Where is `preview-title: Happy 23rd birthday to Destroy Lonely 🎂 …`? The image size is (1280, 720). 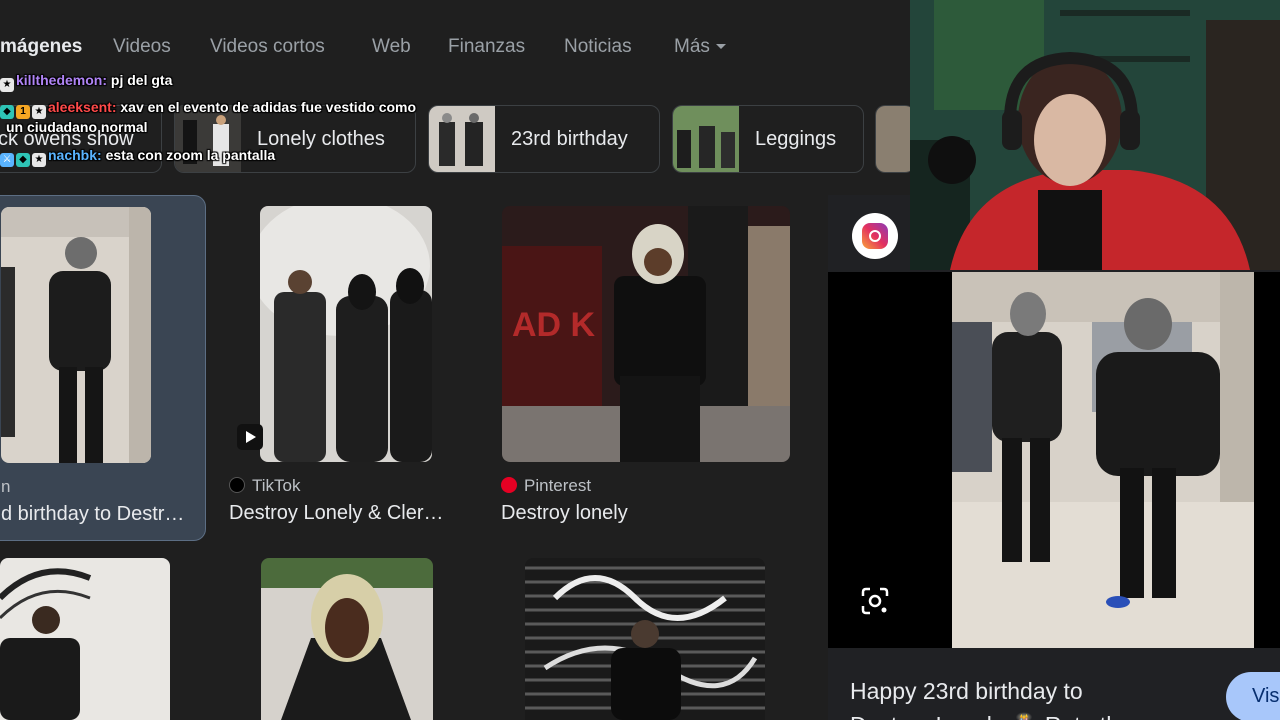 preview-title: Happy 23rd birthday to Destroy Lonely 🎂 … is located at coordinates (991, 697).